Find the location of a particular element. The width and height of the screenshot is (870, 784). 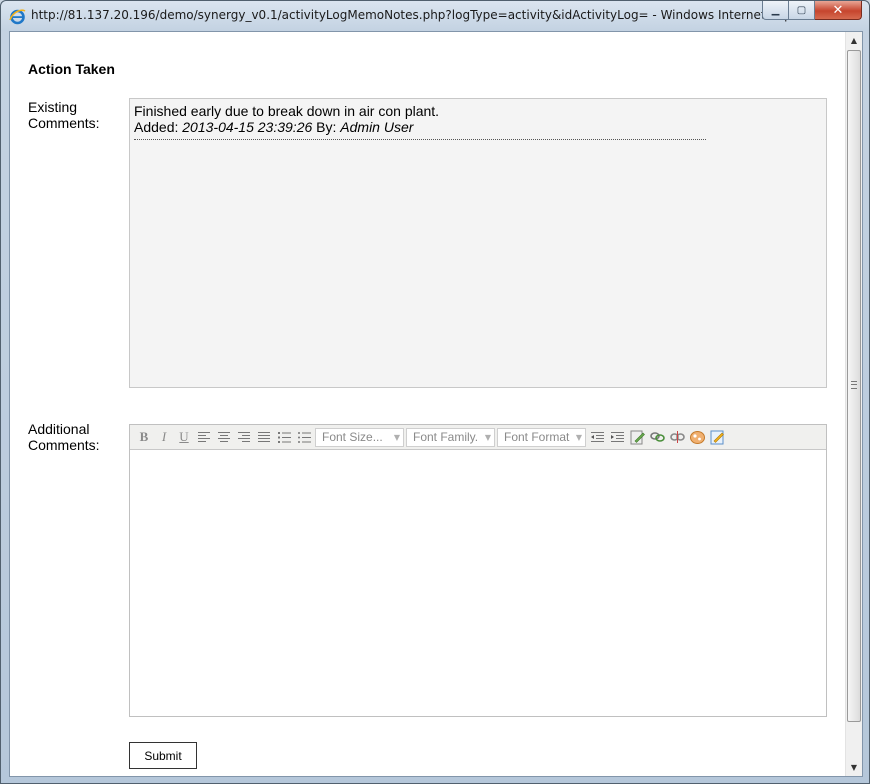

bold-button: B is located at coordinates (144, 437).